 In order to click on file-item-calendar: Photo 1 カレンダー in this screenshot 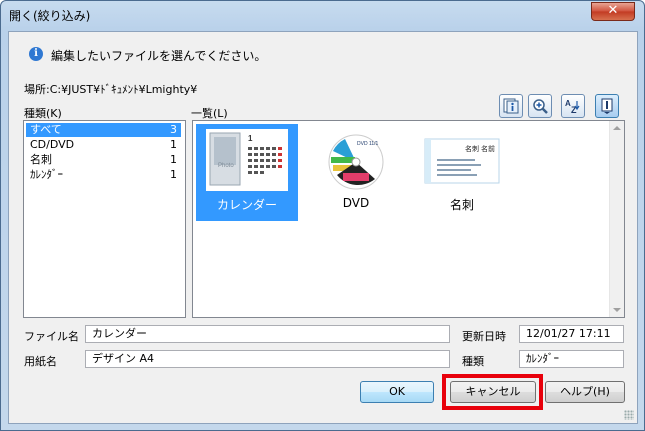, I will do `click(247, 172)`.